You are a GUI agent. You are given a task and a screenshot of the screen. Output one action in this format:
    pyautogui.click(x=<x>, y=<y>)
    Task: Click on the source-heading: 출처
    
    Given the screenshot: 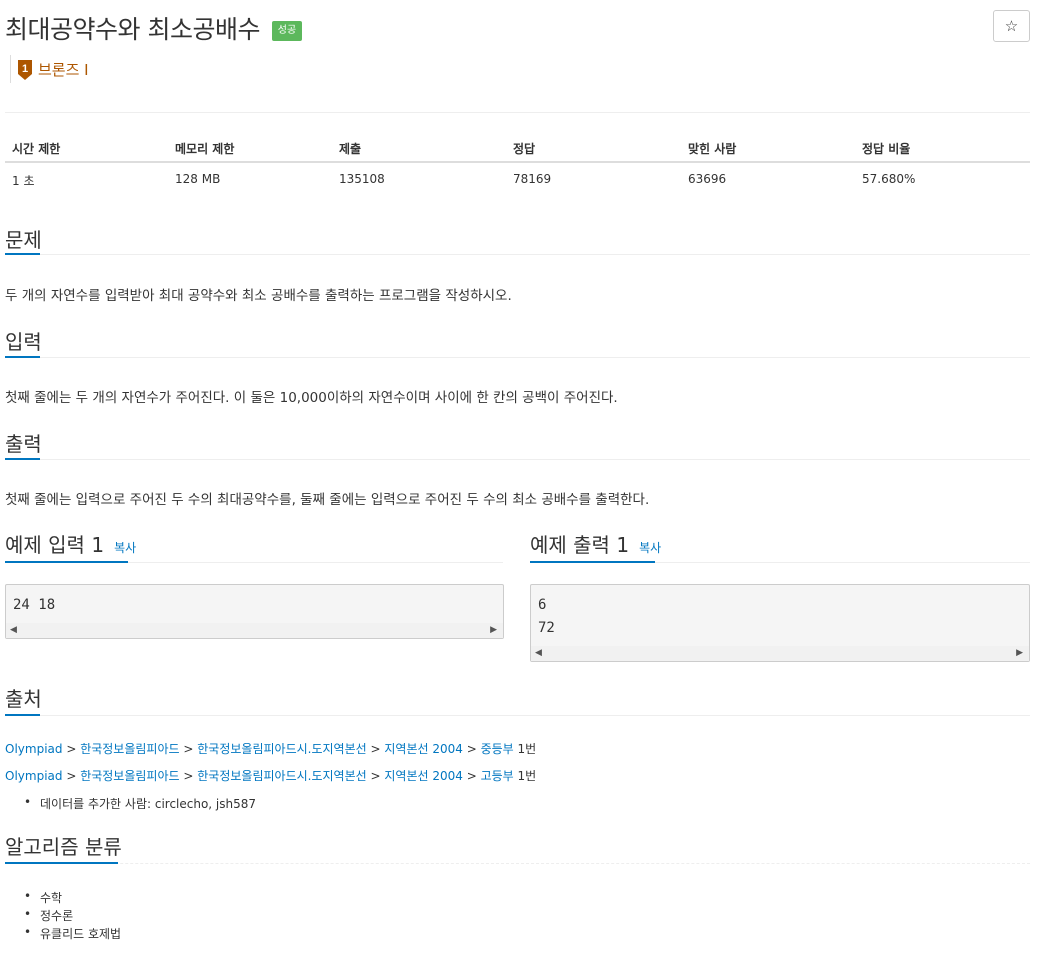 What is the action you would take?
    pyautogui.click(x=23, y=699)
    